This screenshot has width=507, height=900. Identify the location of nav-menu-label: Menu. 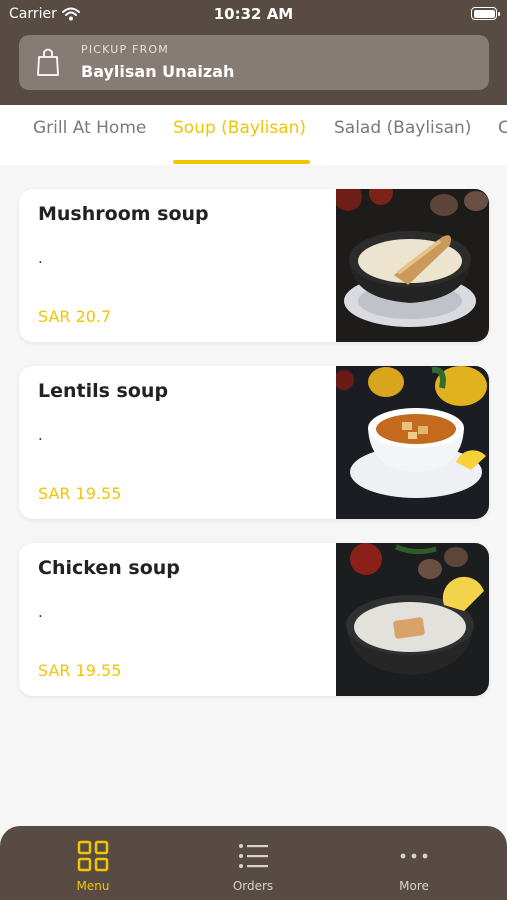
(93, 886).